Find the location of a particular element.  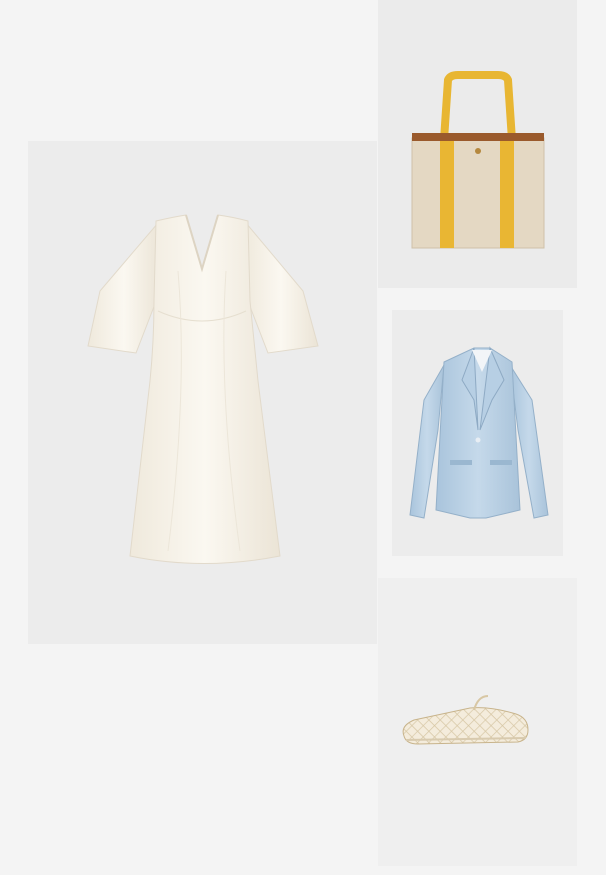

tote-bag-image is located at coordinates (478, 160).